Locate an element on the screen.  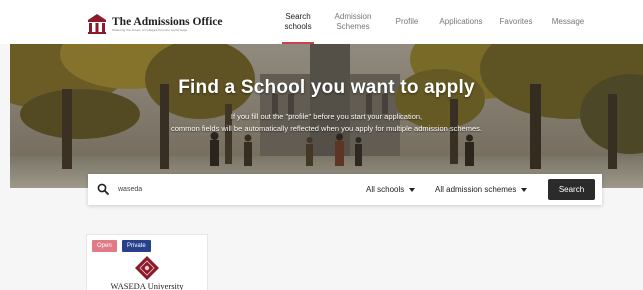
nav-label-line: Schemes is located at coordinates (353, 26).